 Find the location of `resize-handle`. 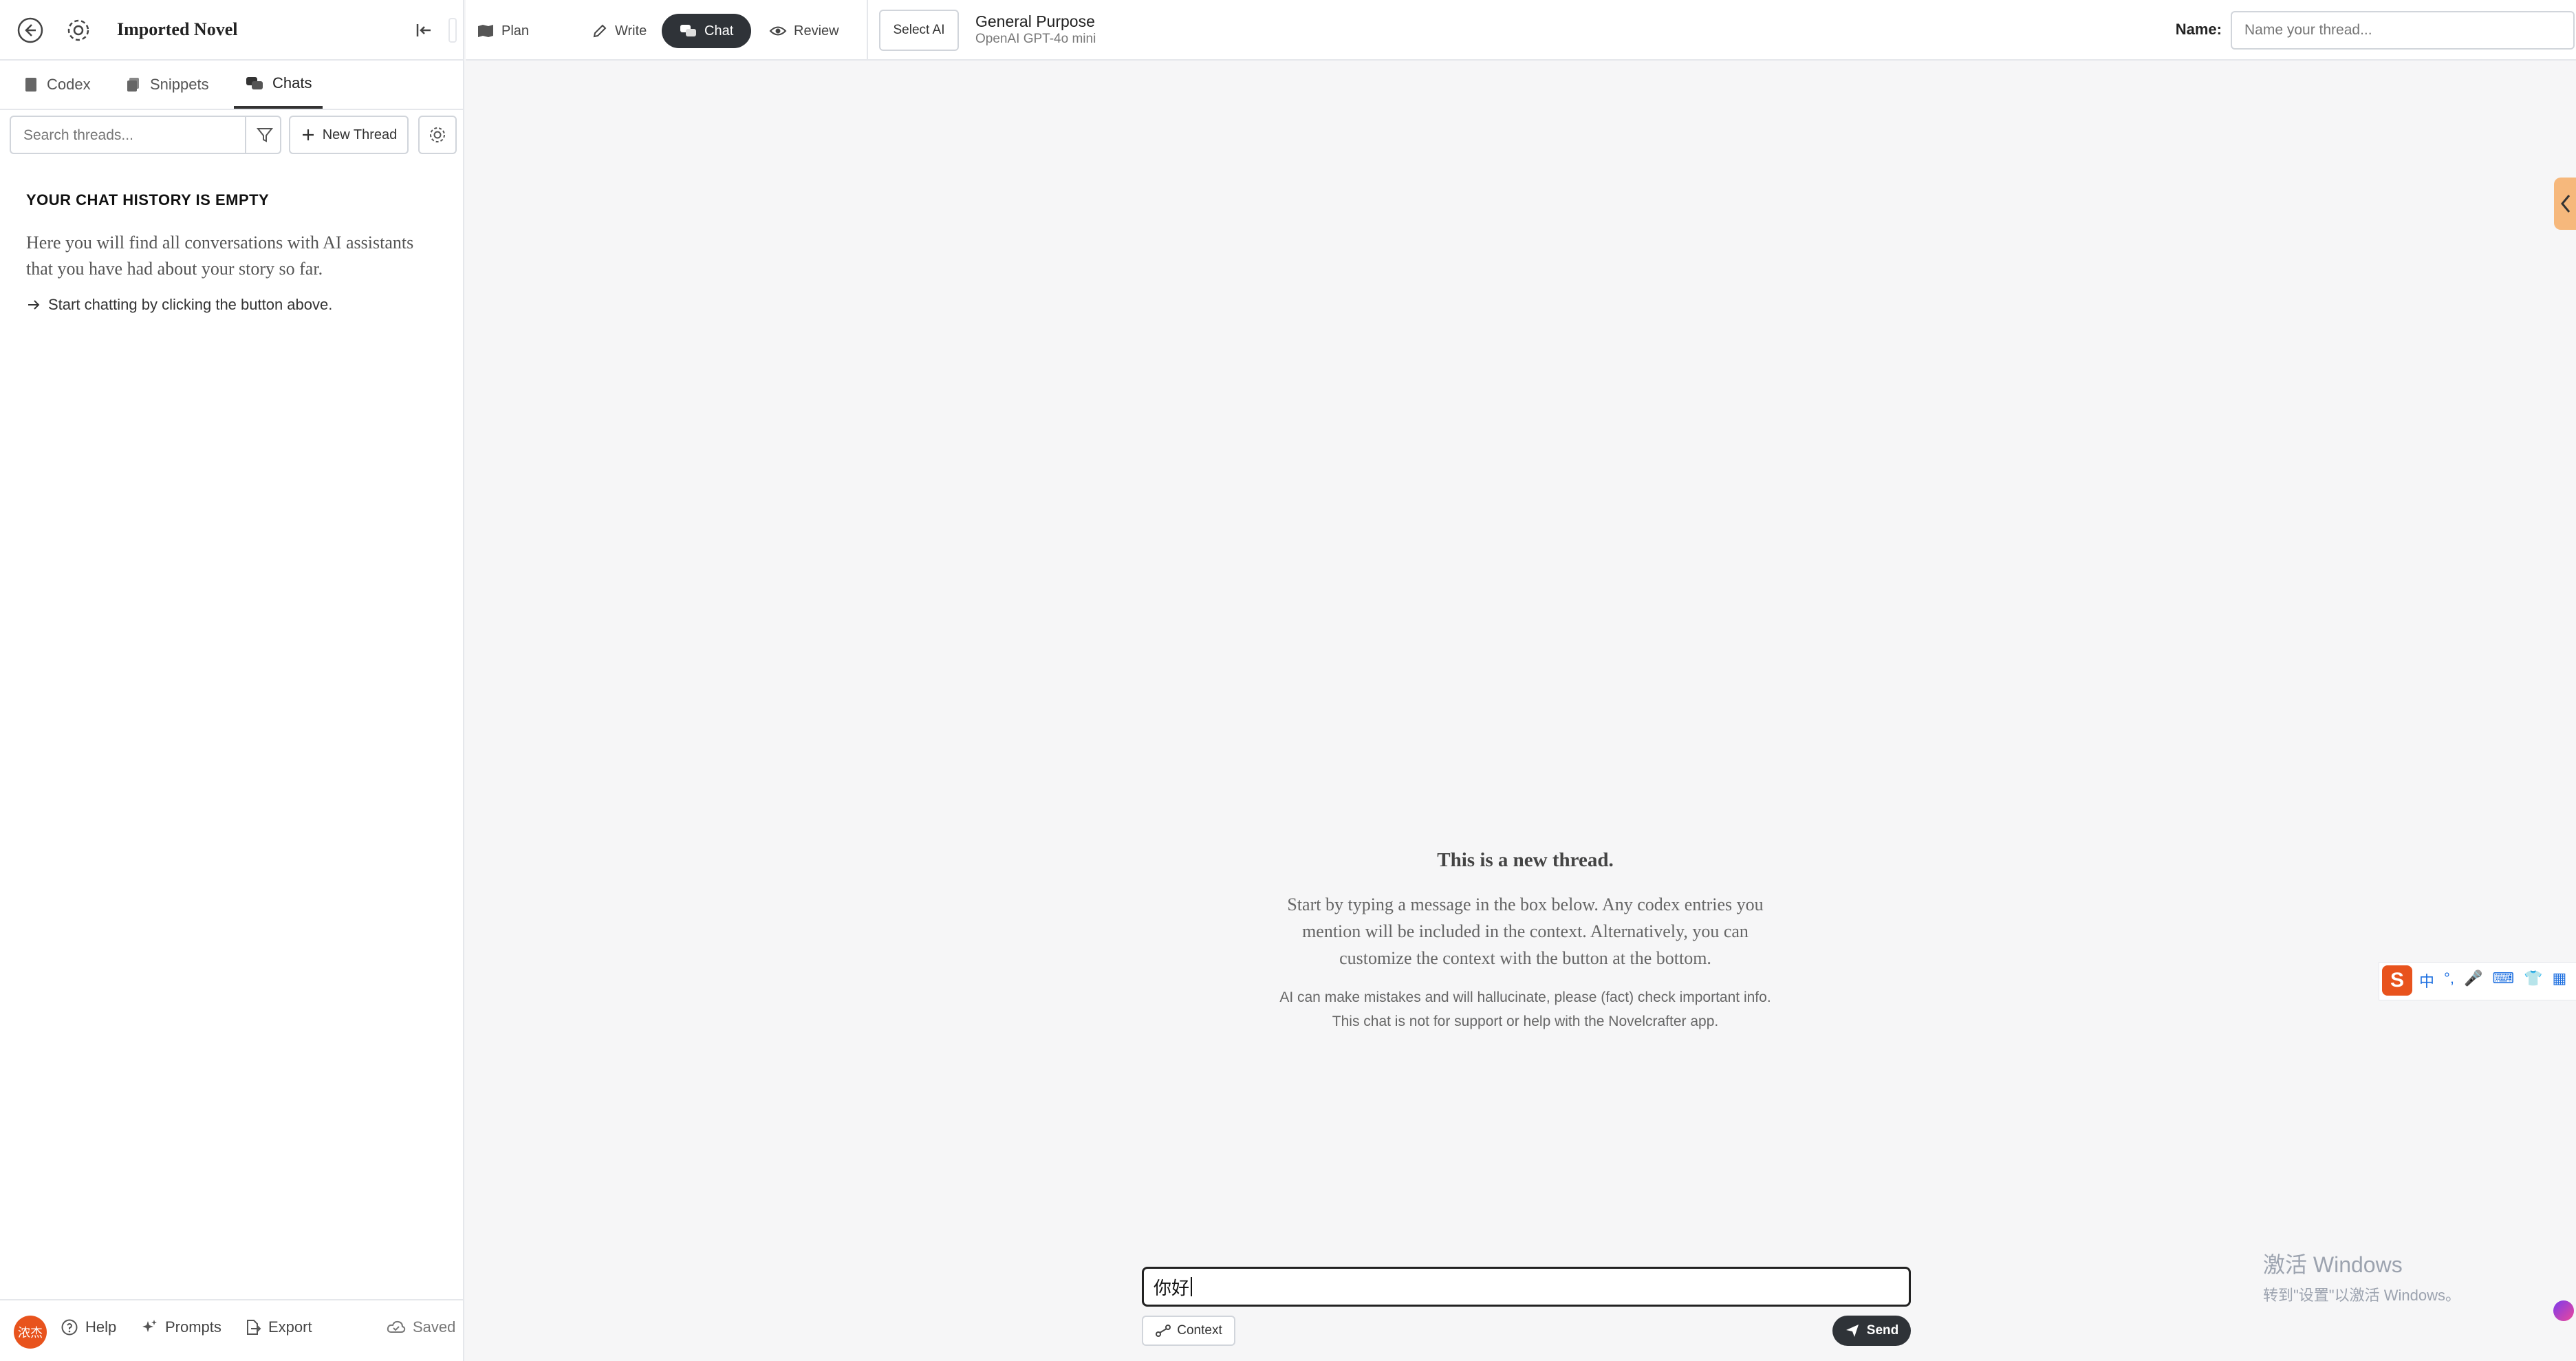

resize-handle is located at coordinates (453, 31).